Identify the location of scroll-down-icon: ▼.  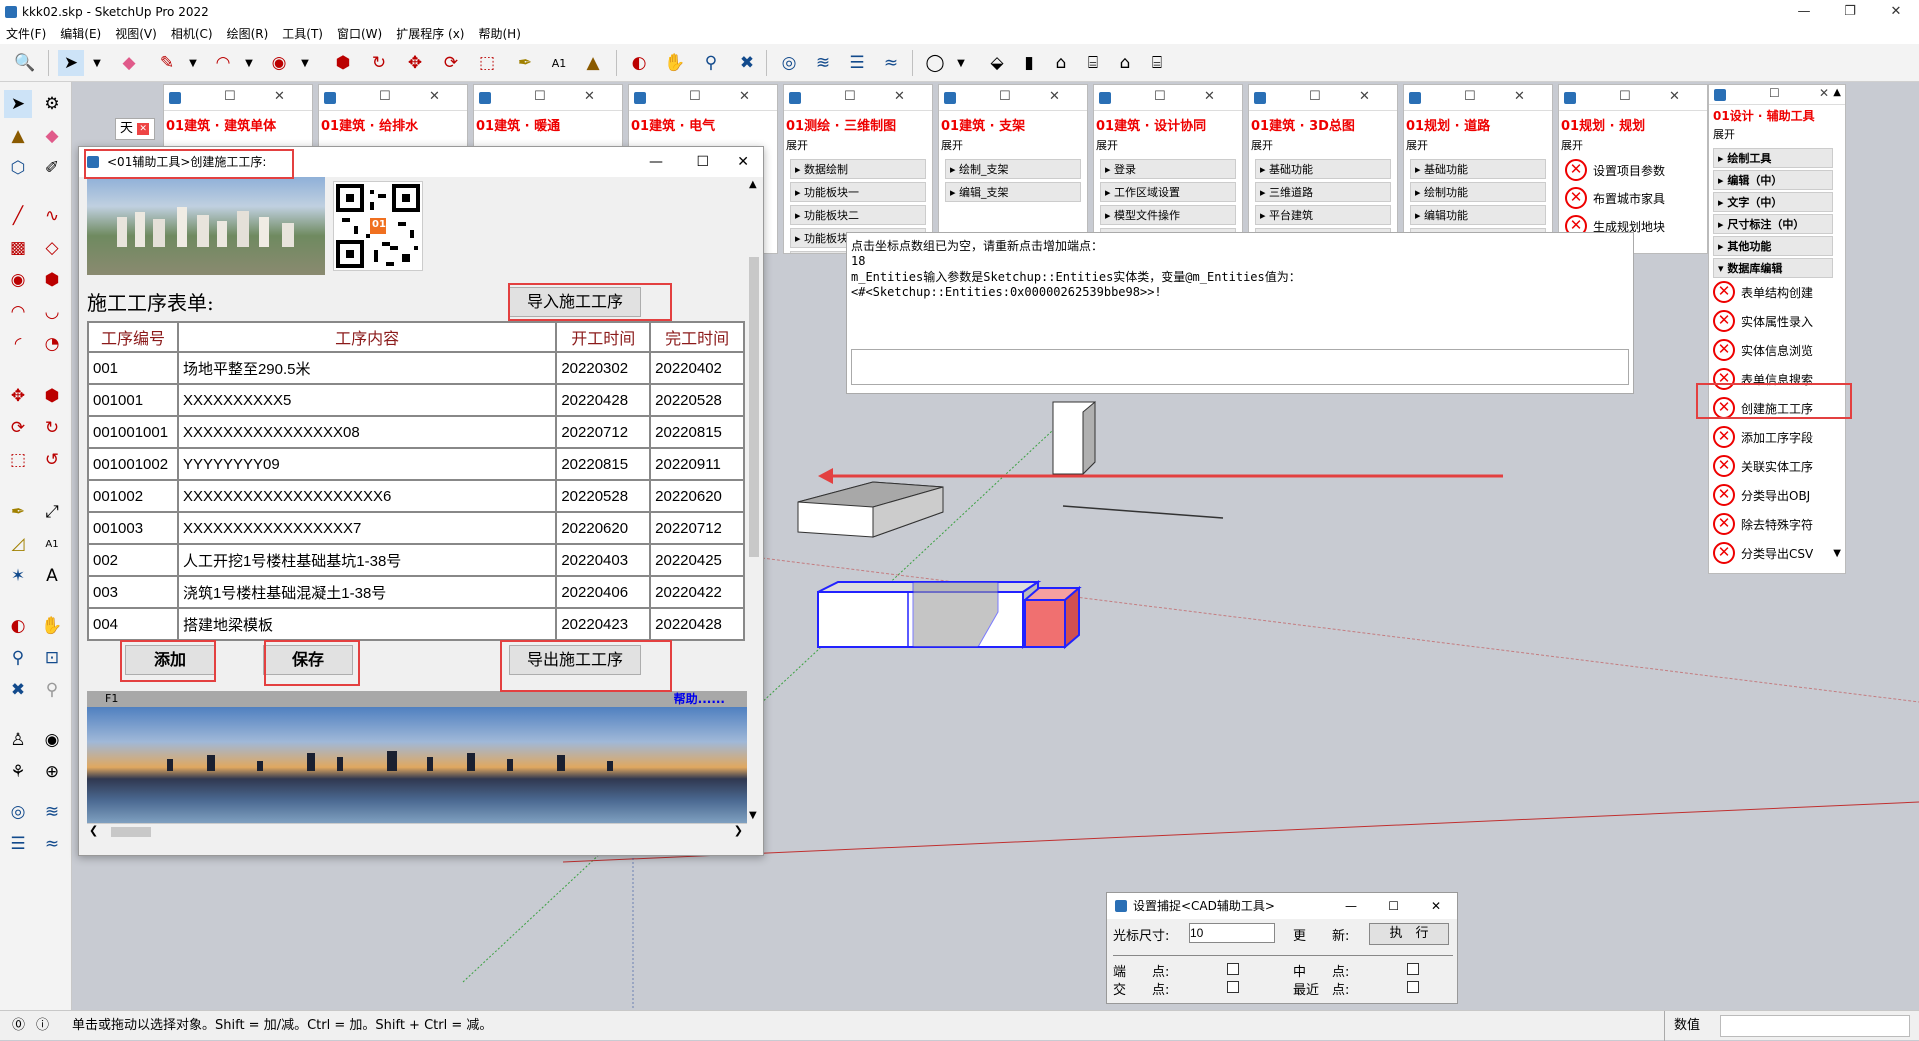
(1837, 553).